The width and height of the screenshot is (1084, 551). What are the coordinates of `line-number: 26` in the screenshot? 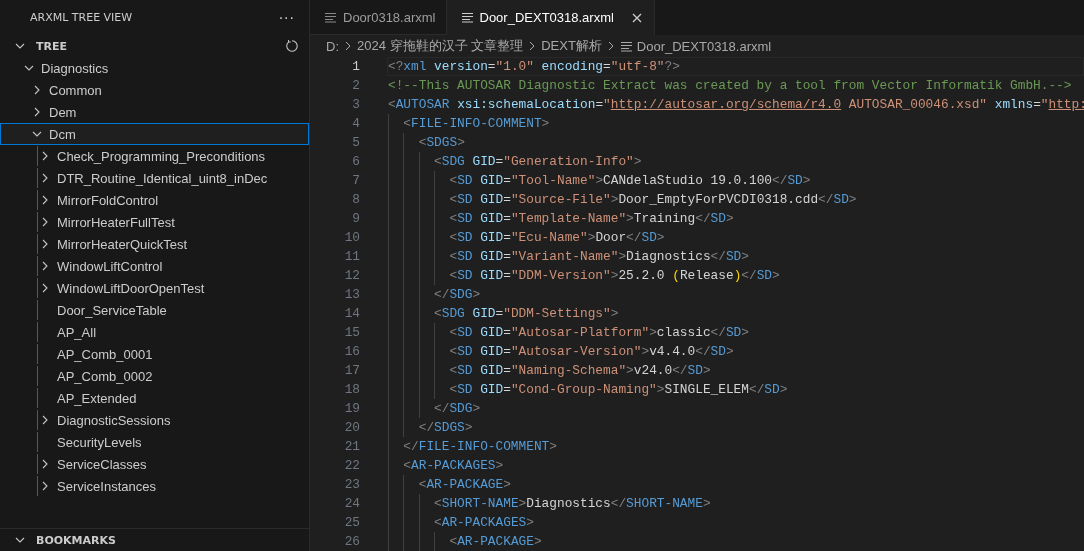 It's located at (352, 541).